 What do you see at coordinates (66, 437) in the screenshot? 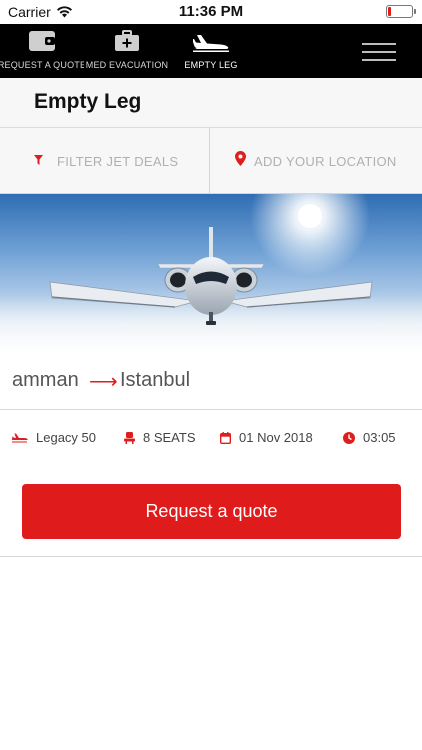
I see `aircraft-model: Legacy 50` at bounding box center [66, 437].